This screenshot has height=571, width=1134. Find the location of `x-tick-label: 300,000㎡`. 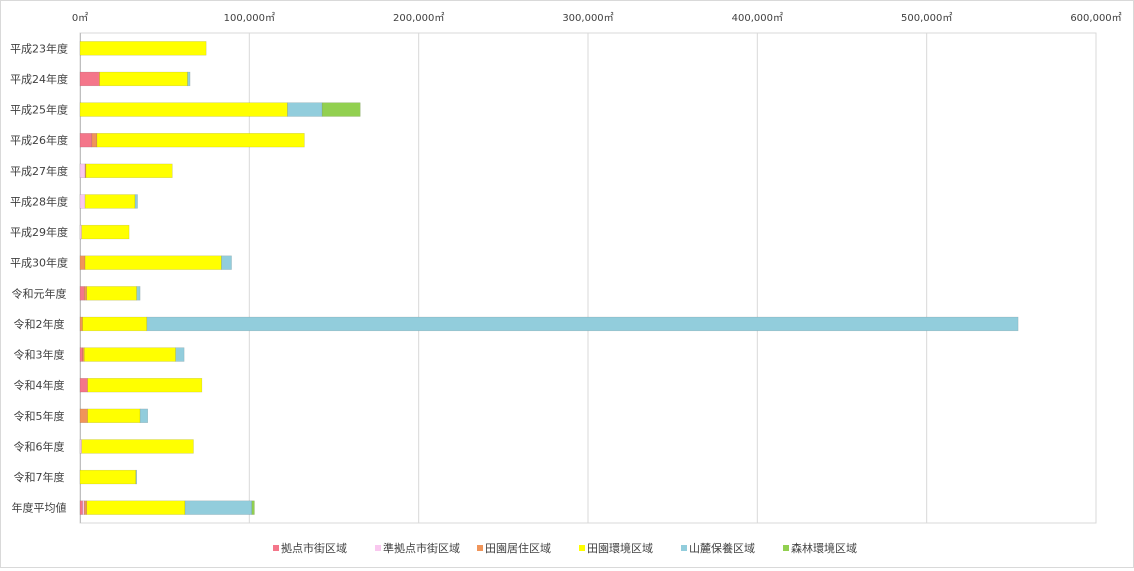

x-tick-label: 300,000㎡ is located at coordinates (587, 18).